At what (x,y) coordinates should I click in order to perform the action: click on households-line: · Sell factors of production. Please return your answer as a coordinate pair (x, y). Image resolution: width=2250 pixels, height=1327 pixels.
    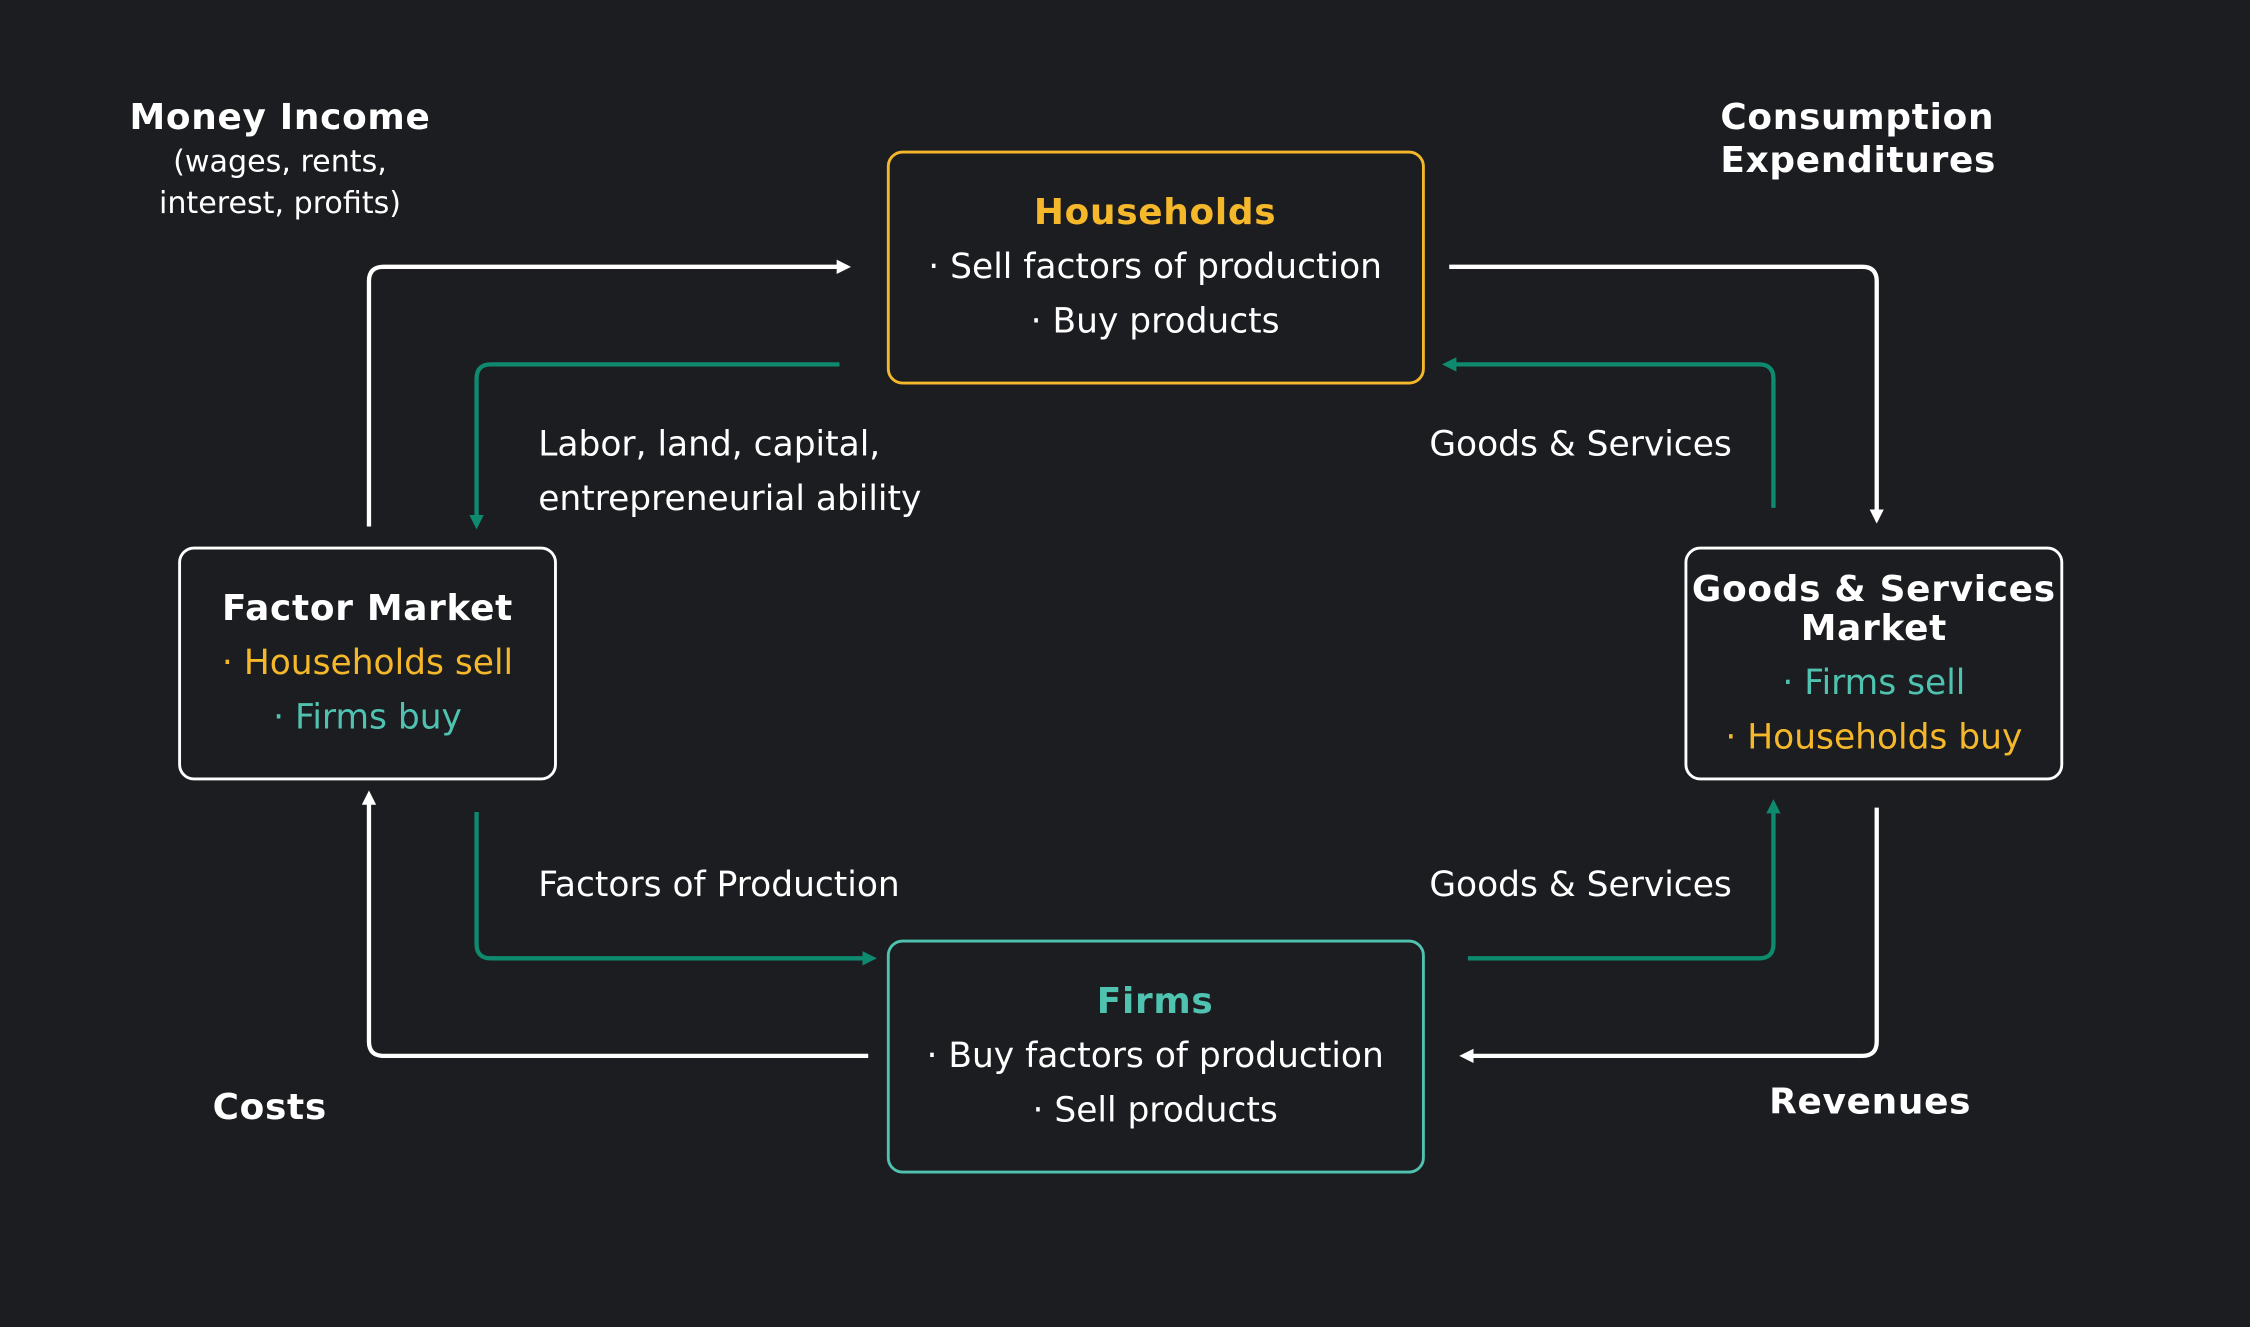
    Looking at the image, I should click on (1155, 267).